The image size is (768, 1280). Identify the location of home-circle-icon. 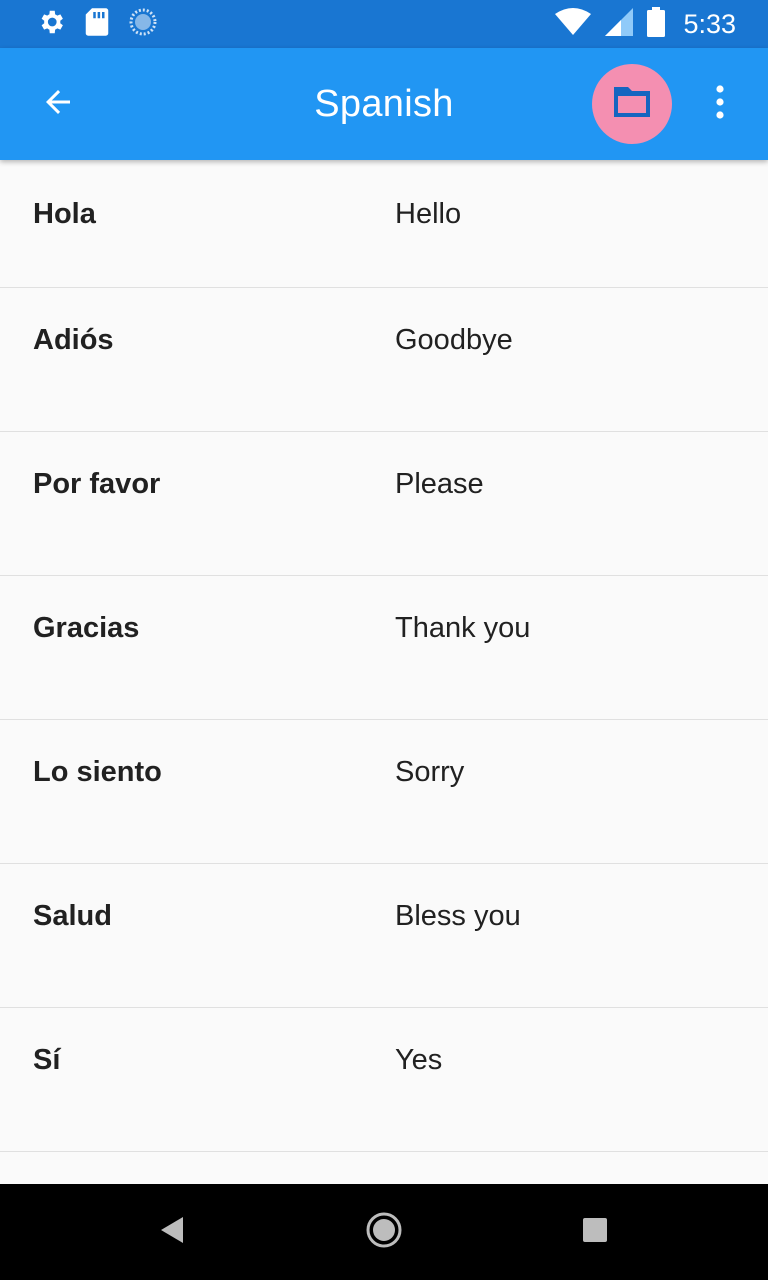
(384, 1232).